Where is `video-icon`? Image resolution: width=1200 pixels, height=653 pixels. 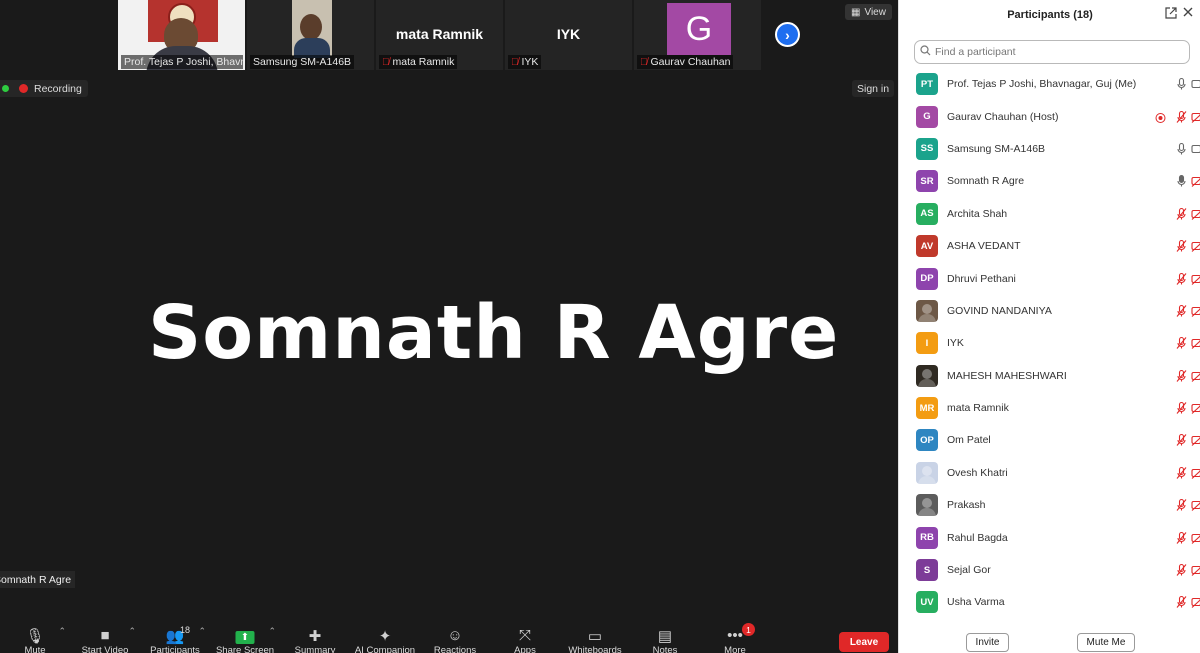 video-icon is located at coordinates (1195, 84).